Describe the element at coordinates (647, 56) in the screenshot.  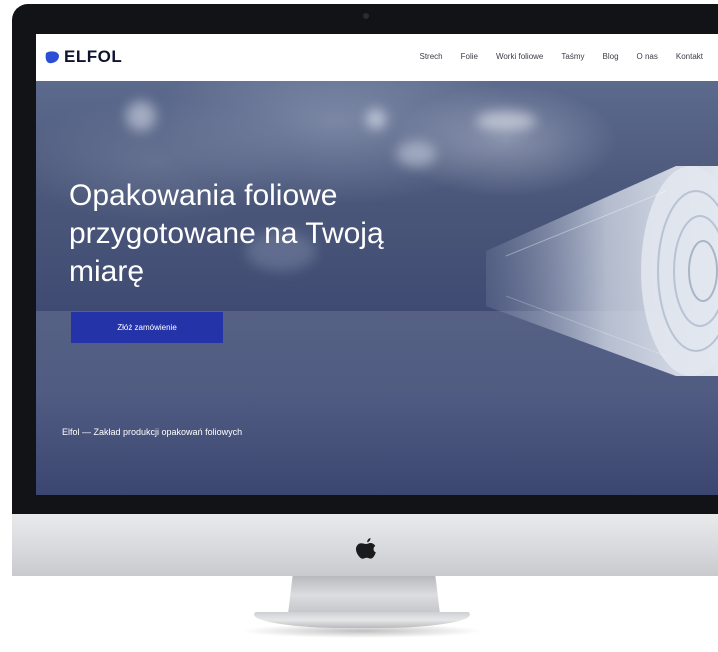
I see `nav-item-o-nas: O nas` at that location.